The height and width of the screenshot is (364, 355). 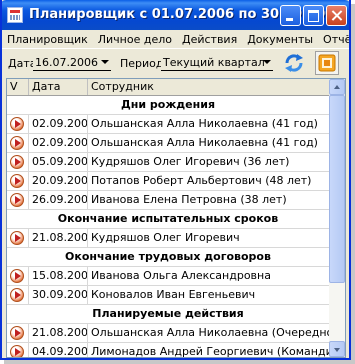 I want to click on group-header-birthdays: Дни рождения, so click(x=168, y=105).